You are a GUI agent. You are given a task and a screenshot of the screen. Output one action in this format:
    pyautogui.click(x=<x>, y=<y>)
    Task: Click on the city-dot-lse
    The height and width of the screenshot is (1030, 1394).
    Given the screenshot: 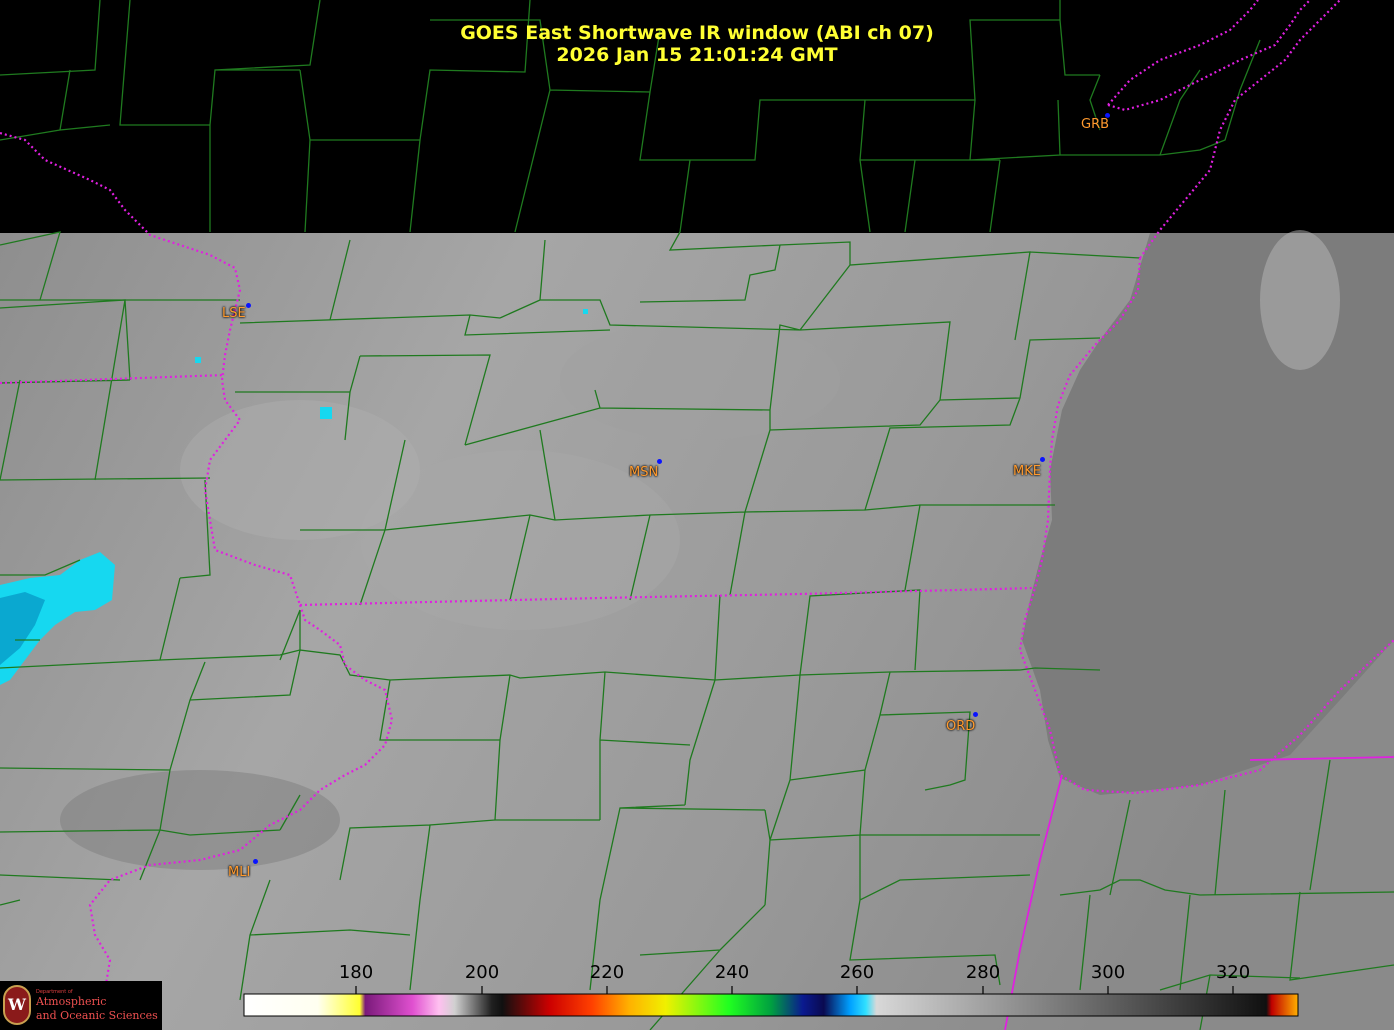 What is the action you would take?
    pyautogui.click(x=248, y=305)
    